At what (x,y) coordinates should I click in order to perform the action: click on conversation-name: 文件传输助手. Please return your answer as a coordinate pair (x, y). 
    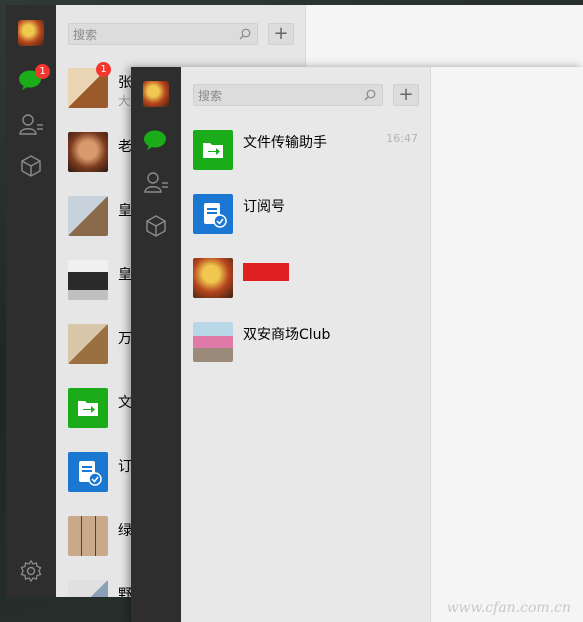
    Looking at the image, I should click on (285, 143).